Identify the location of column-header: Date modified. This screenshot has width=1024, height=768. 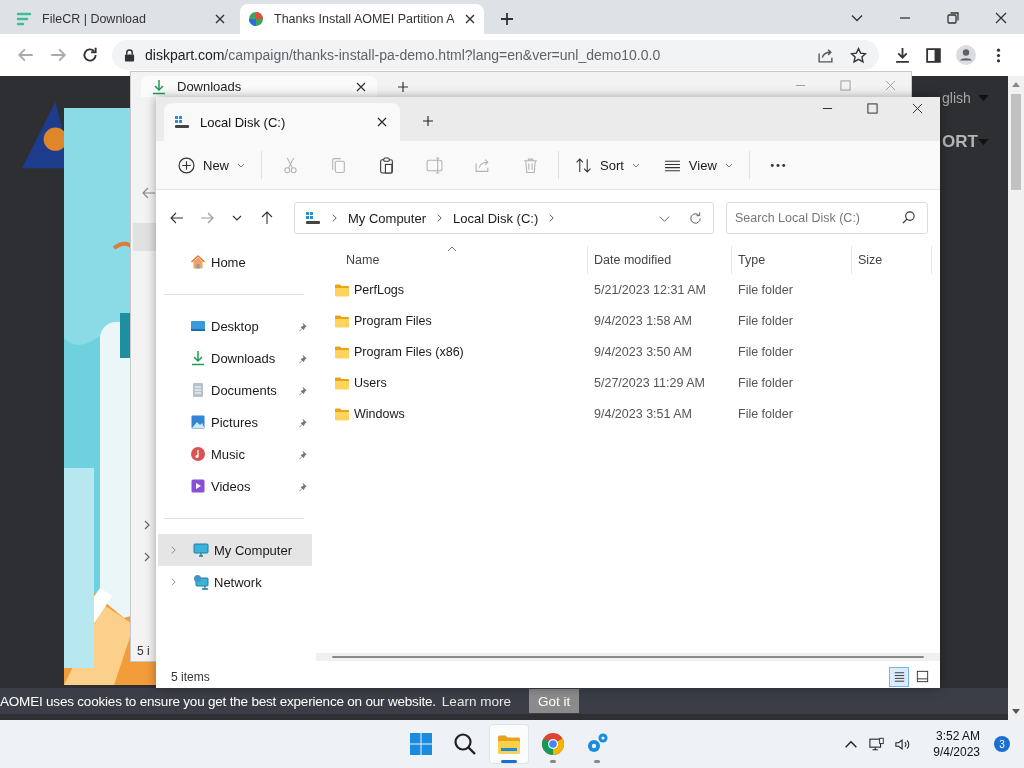
(660, 260).